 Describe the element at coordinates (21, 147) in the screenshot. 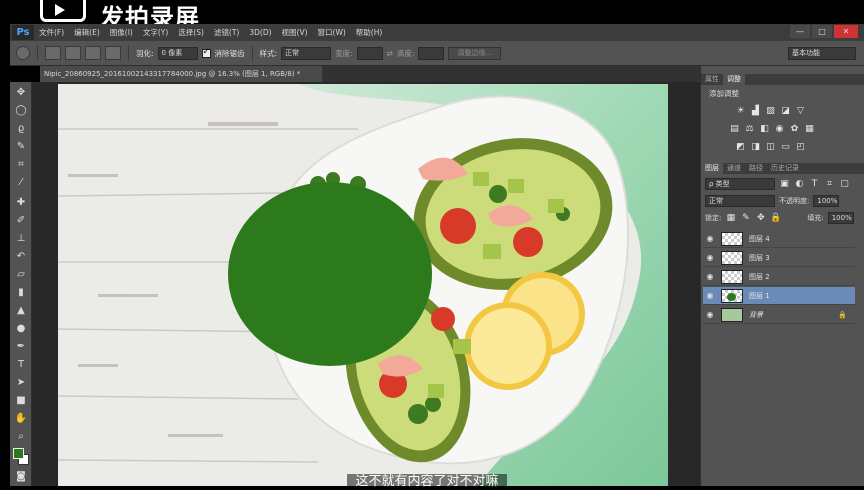

I see `quick-select-tool-icon: ✎` at that location.